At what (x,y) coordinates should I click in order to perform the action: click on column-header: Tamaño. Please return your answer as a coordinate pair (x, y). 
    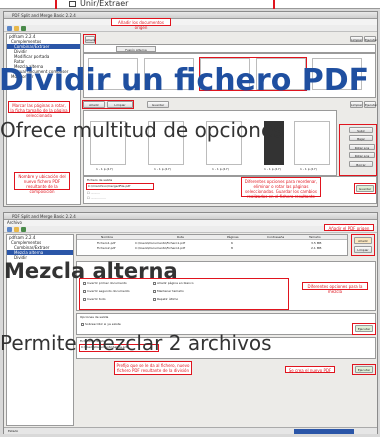
    Looking at the image, I should click on (315, 237).